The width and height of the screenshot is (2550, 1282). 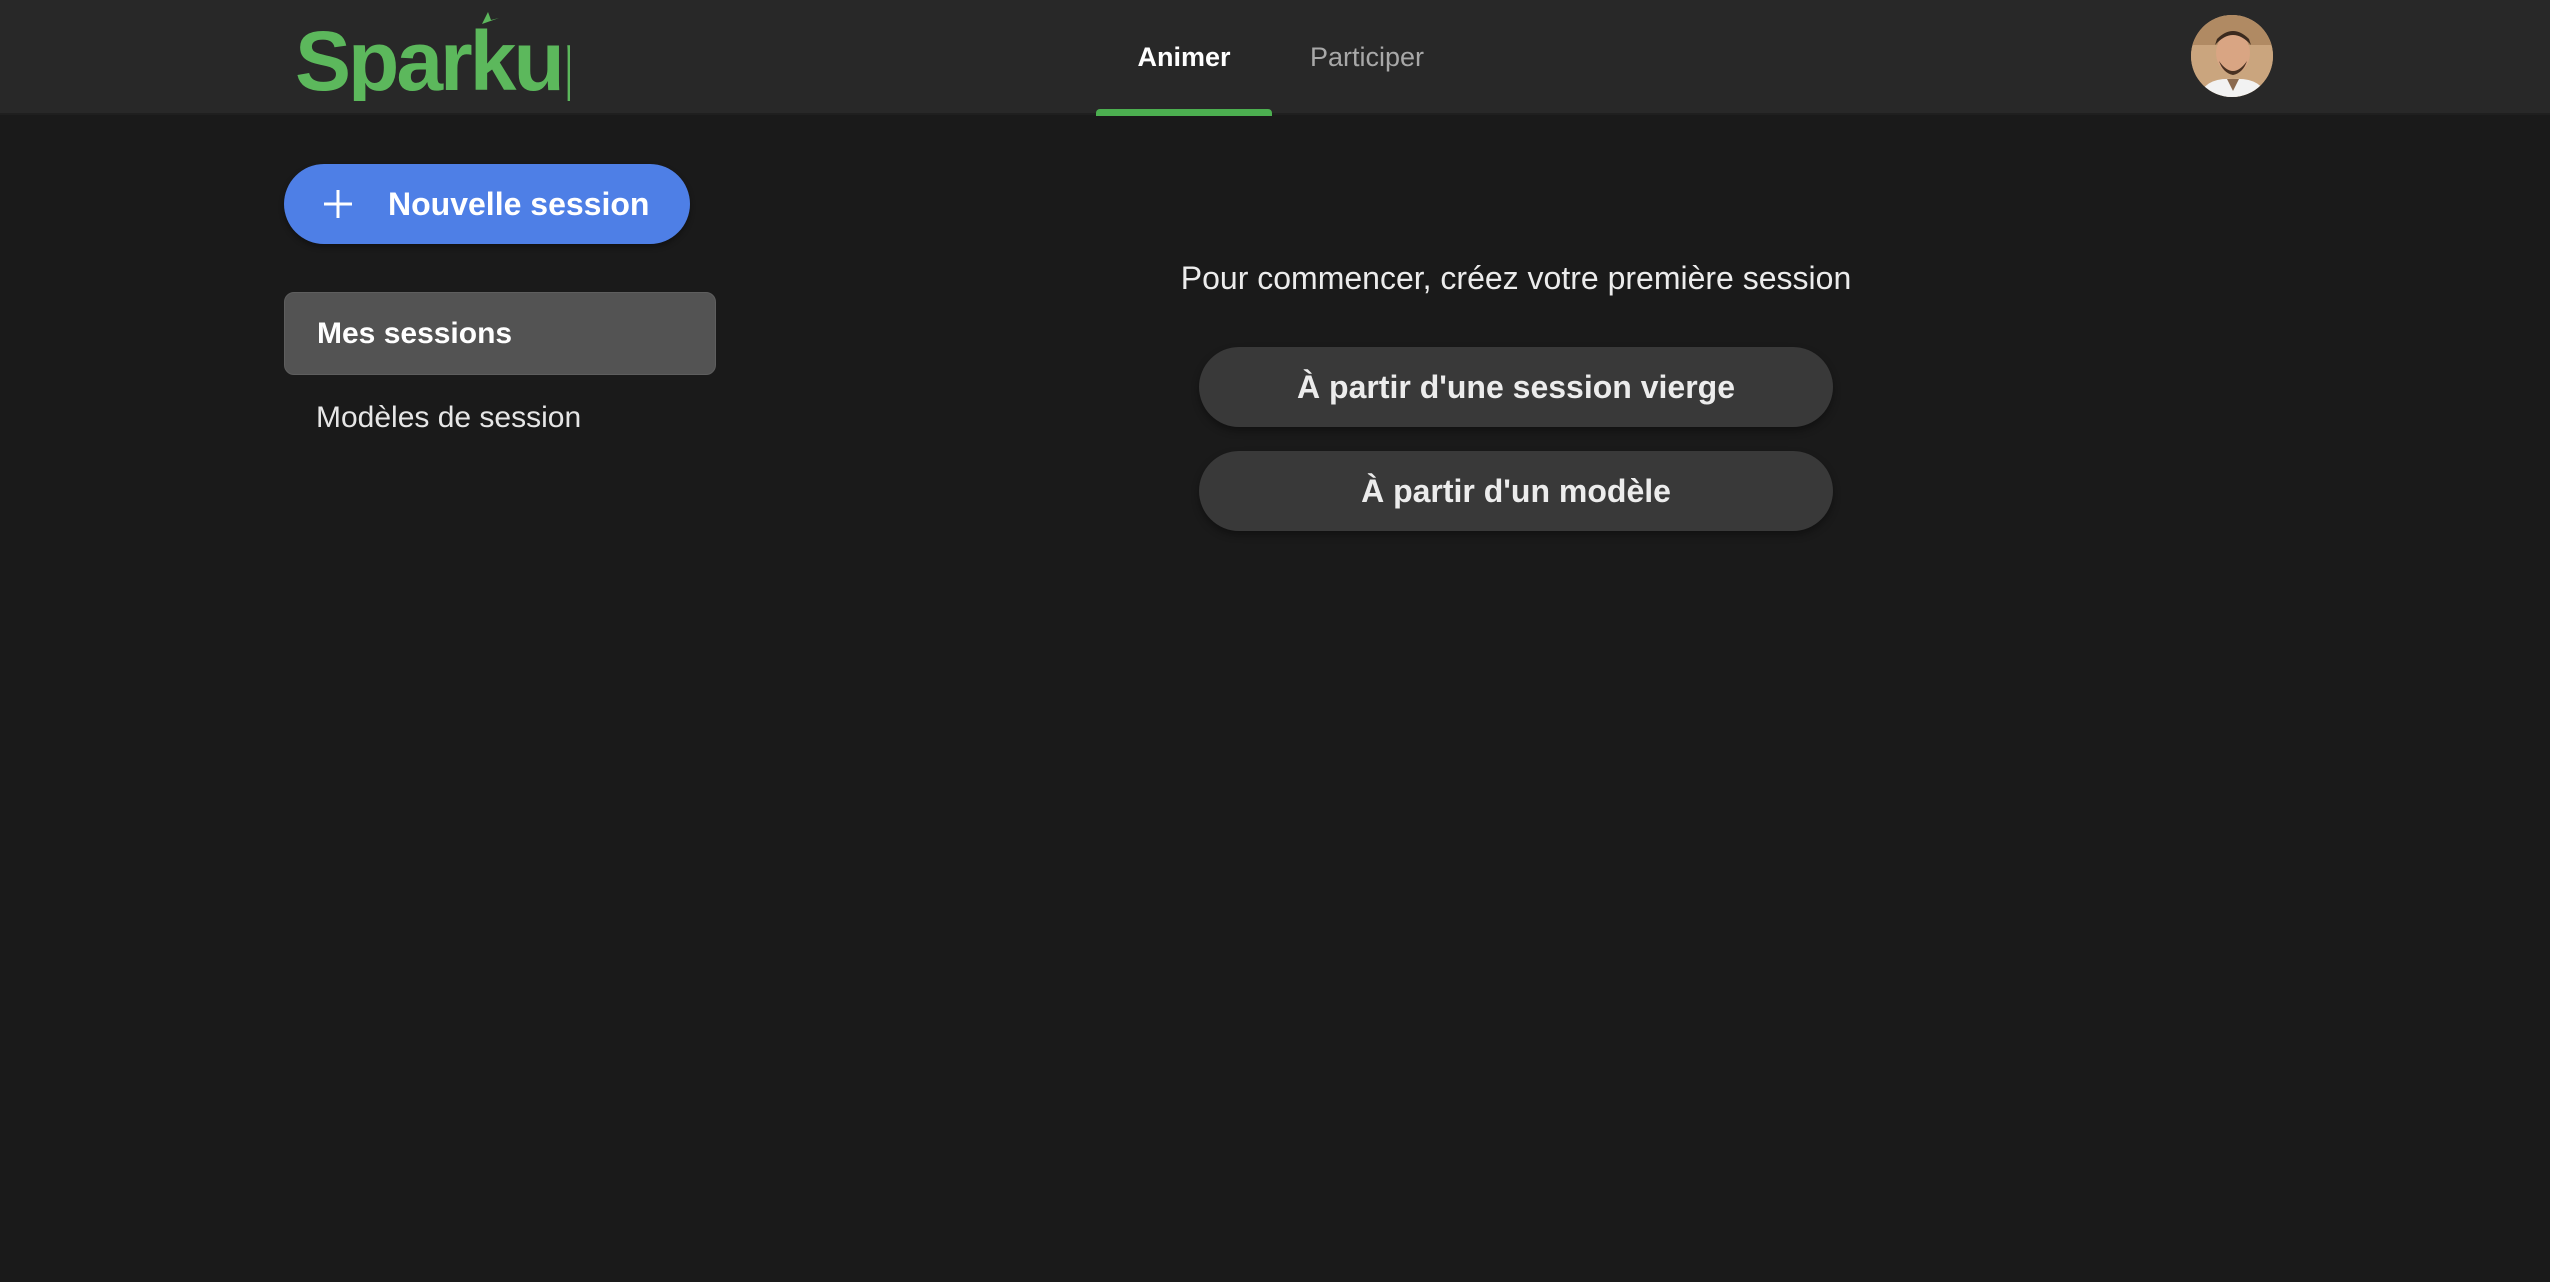 I want to click on tab-participer-label: Participer, so click(x=1367, y=57).